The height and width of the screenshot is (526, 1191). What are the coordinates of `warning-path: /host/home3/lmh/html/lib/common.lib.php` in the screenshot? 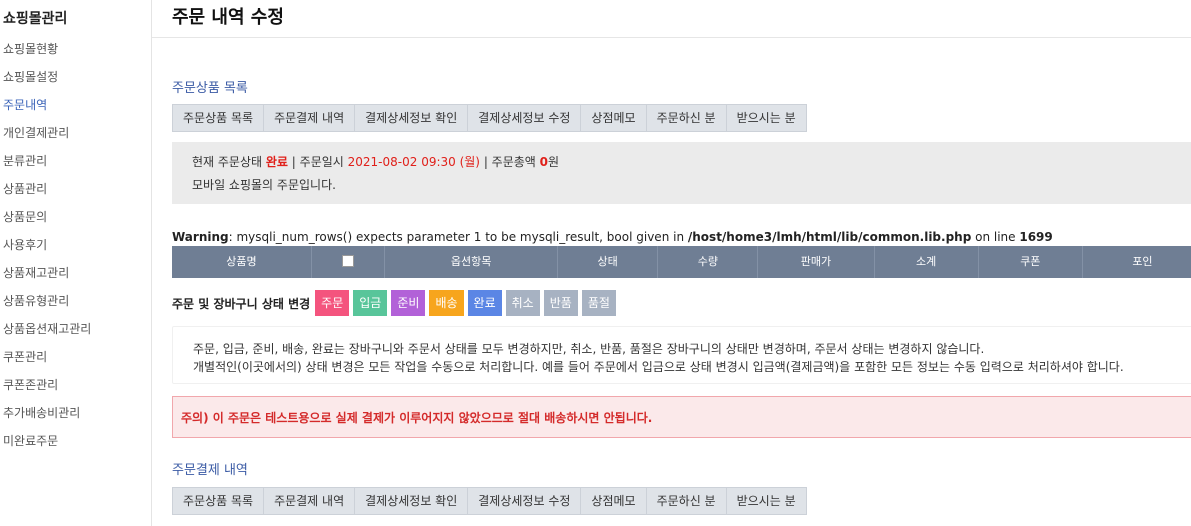 It's located at (829, 237).